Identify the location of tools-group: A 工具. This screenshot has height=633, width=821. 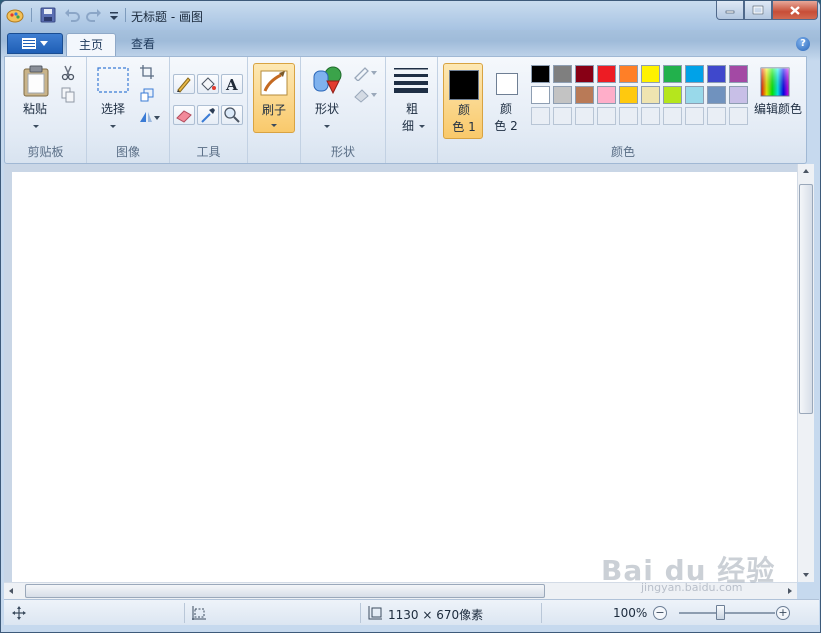
(209, 110).